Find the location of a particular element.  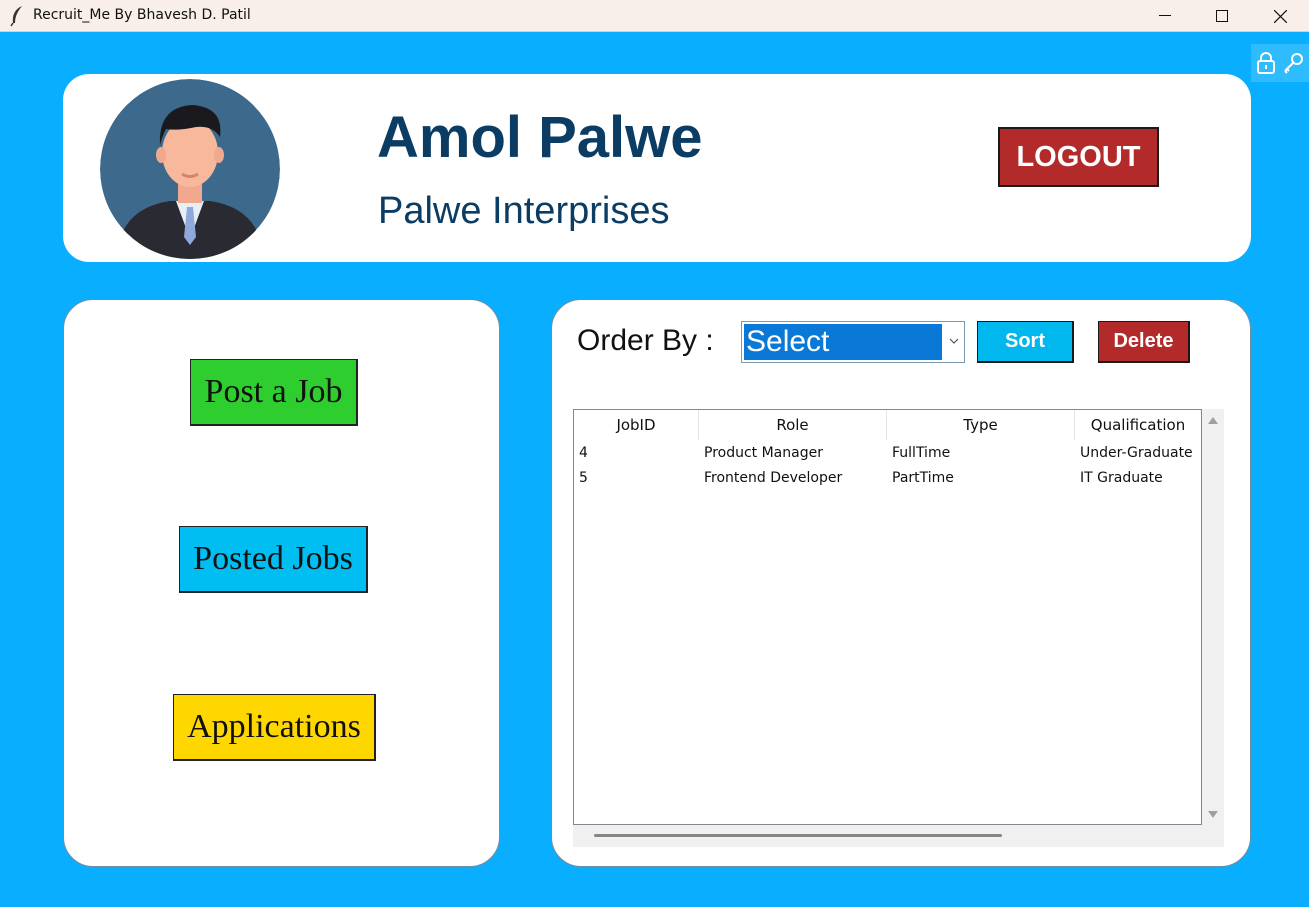

column-header-qualification: Qualification is located at coordinates (1138, 425).